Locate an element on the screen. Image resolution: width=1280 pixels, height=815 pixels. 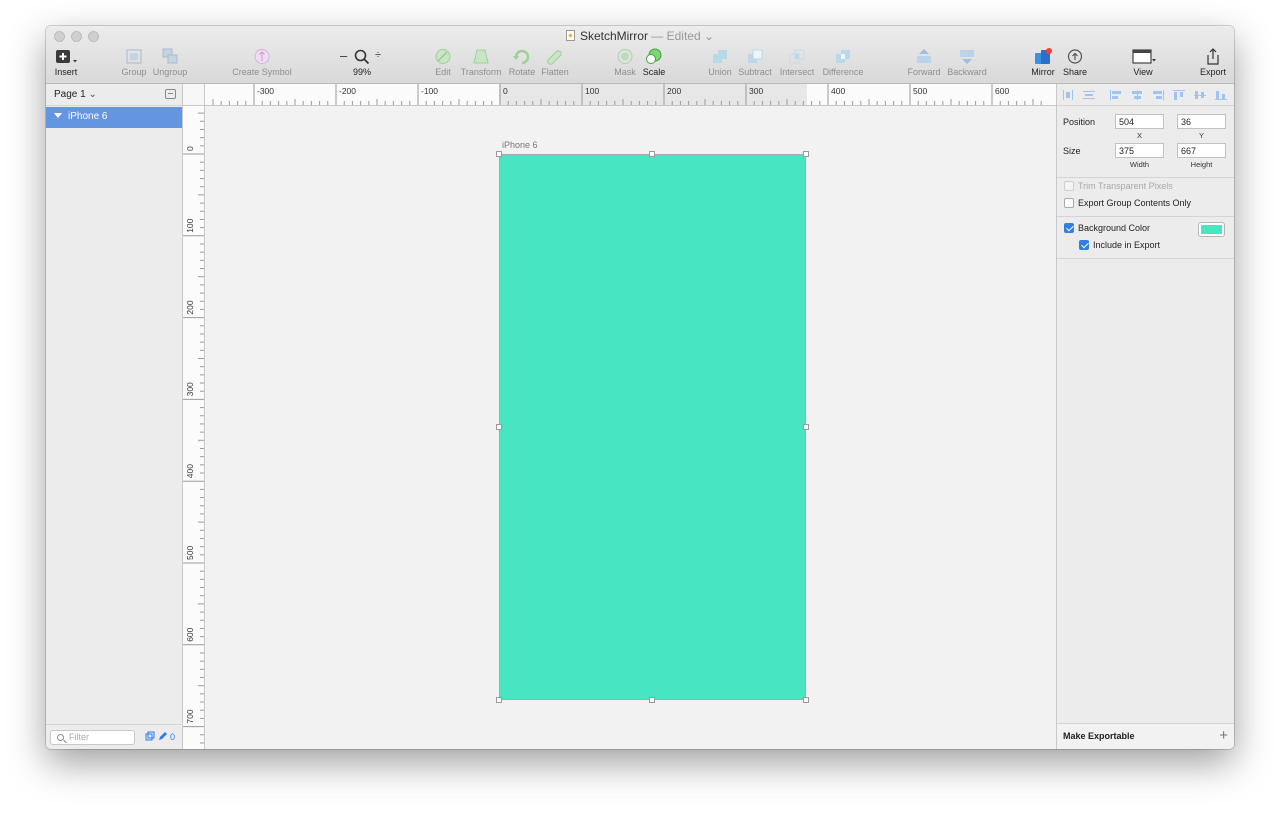
x-caption: X is located at coordinates (1139, 135).